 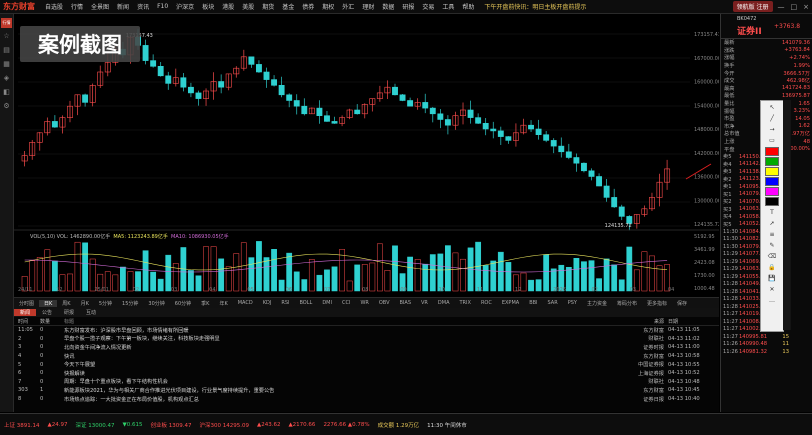 What do you see at coordinates (444, 303) in the screenshot?
I see `chart-tab-20: DMA` at bounding box center [444, 303].